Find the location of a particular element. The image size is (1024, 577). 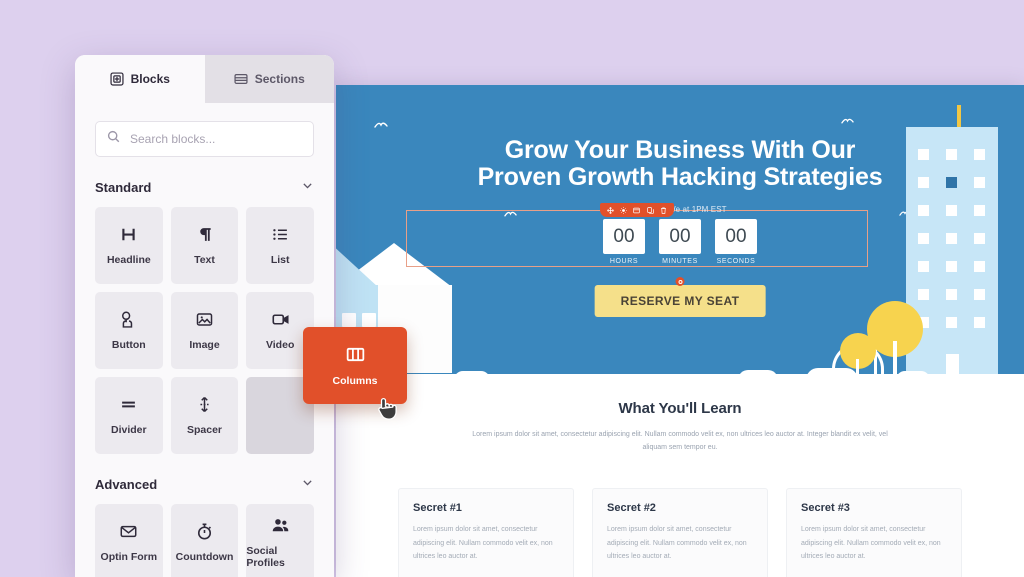

block-label: Countdown is located at coordinates (204, 556).